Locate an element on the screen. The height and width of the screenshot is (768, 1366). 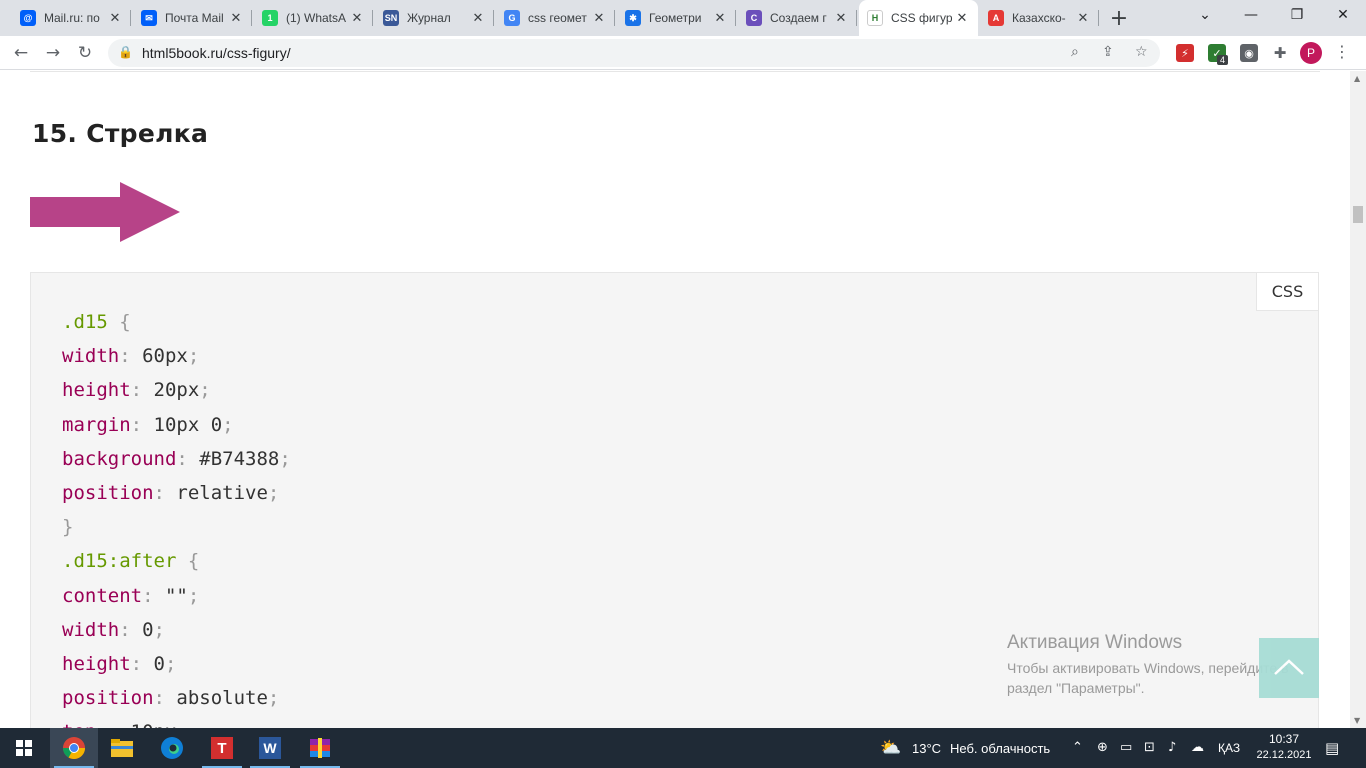
browser-tab: A Казахско- ✕ is located at coordinates (1039, 18).